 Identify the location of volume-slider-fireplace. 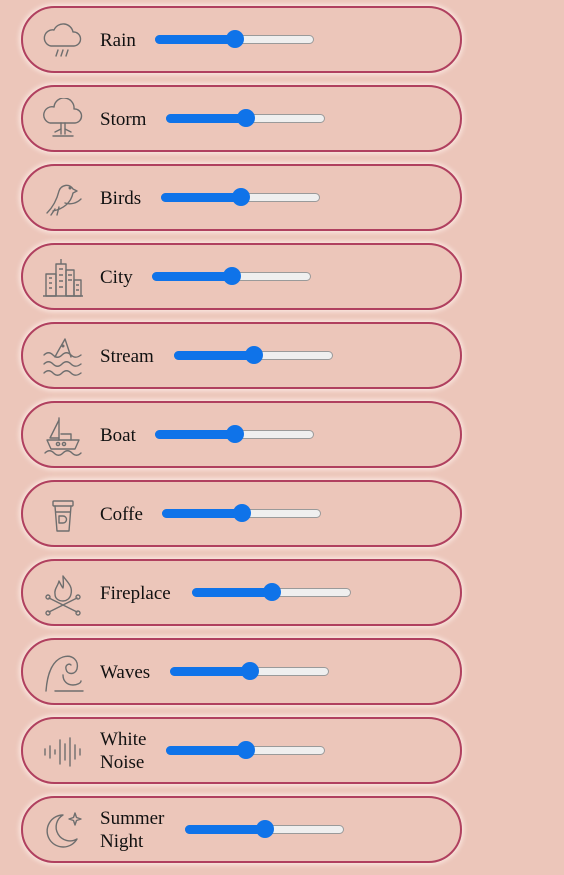
(271, 592).